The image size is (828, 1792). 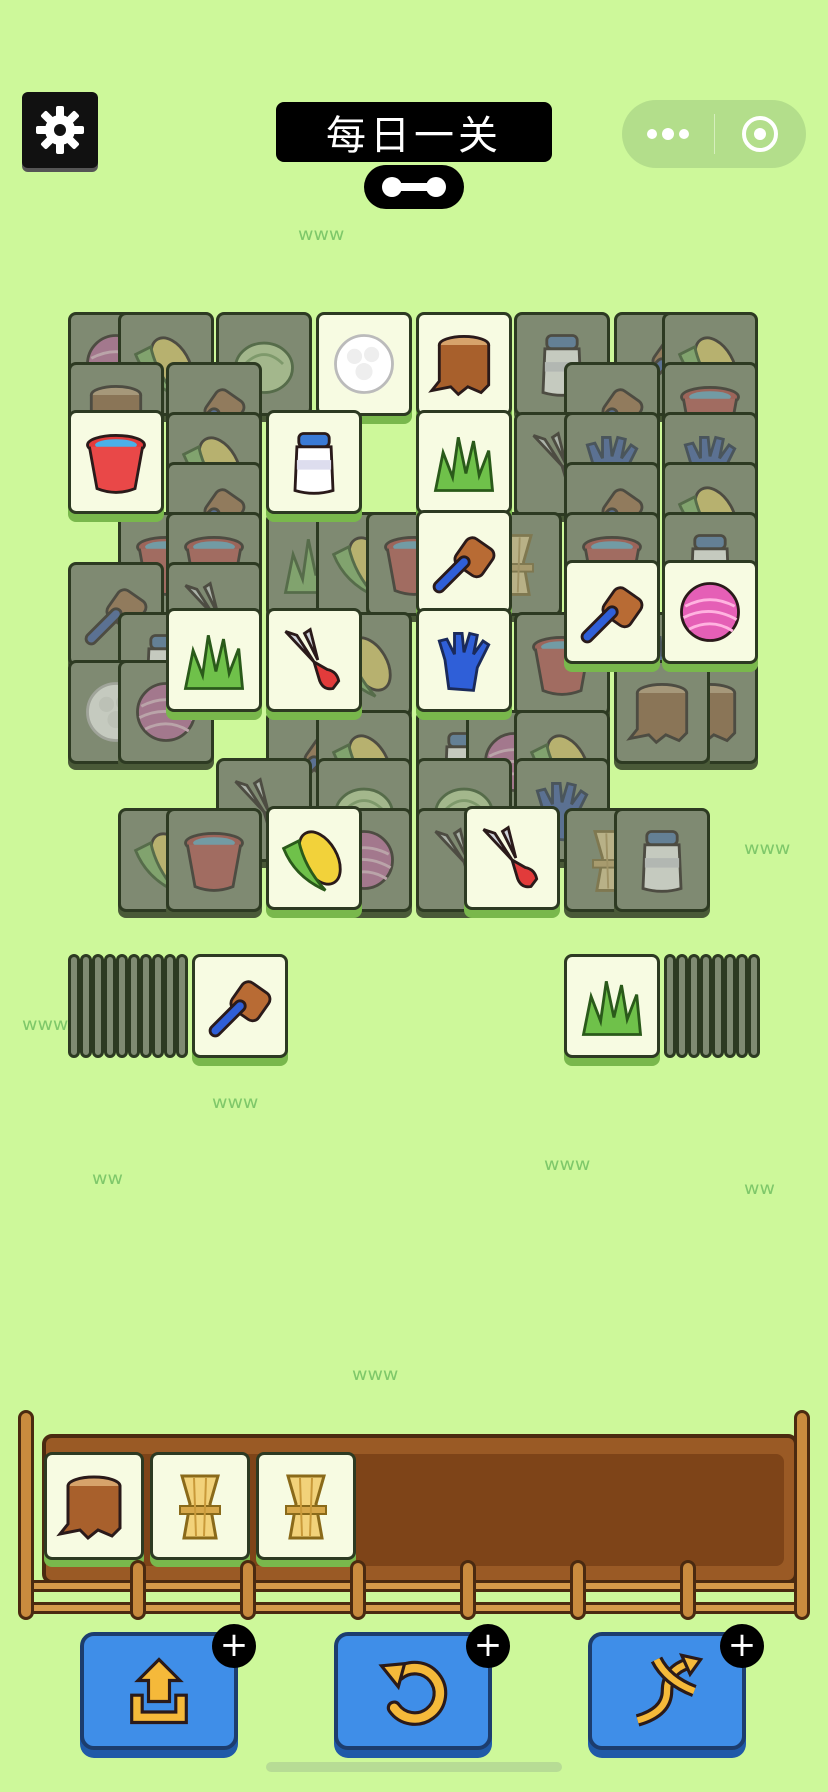 I want to click on settings-button, so click(x=60, y=130).